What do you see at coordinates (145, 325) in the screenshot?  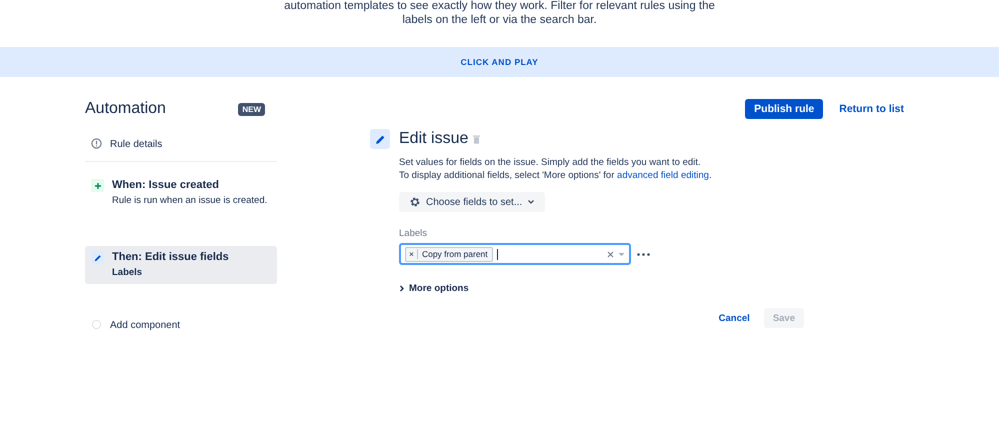 I see `step-title: Add component` at bounding box center [145, 325].